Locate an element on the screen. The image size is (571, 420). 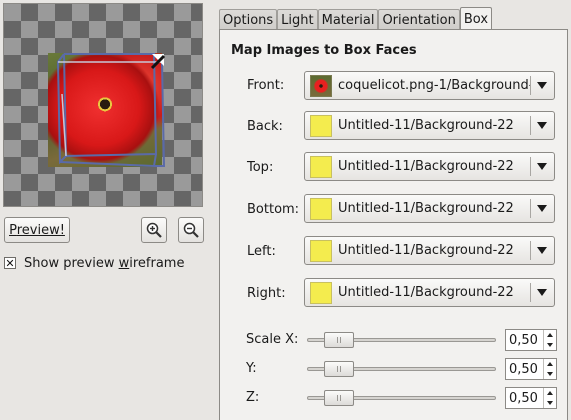
right-image-select: Untitled-11/Background-22 is located at coordinates (429, 292).